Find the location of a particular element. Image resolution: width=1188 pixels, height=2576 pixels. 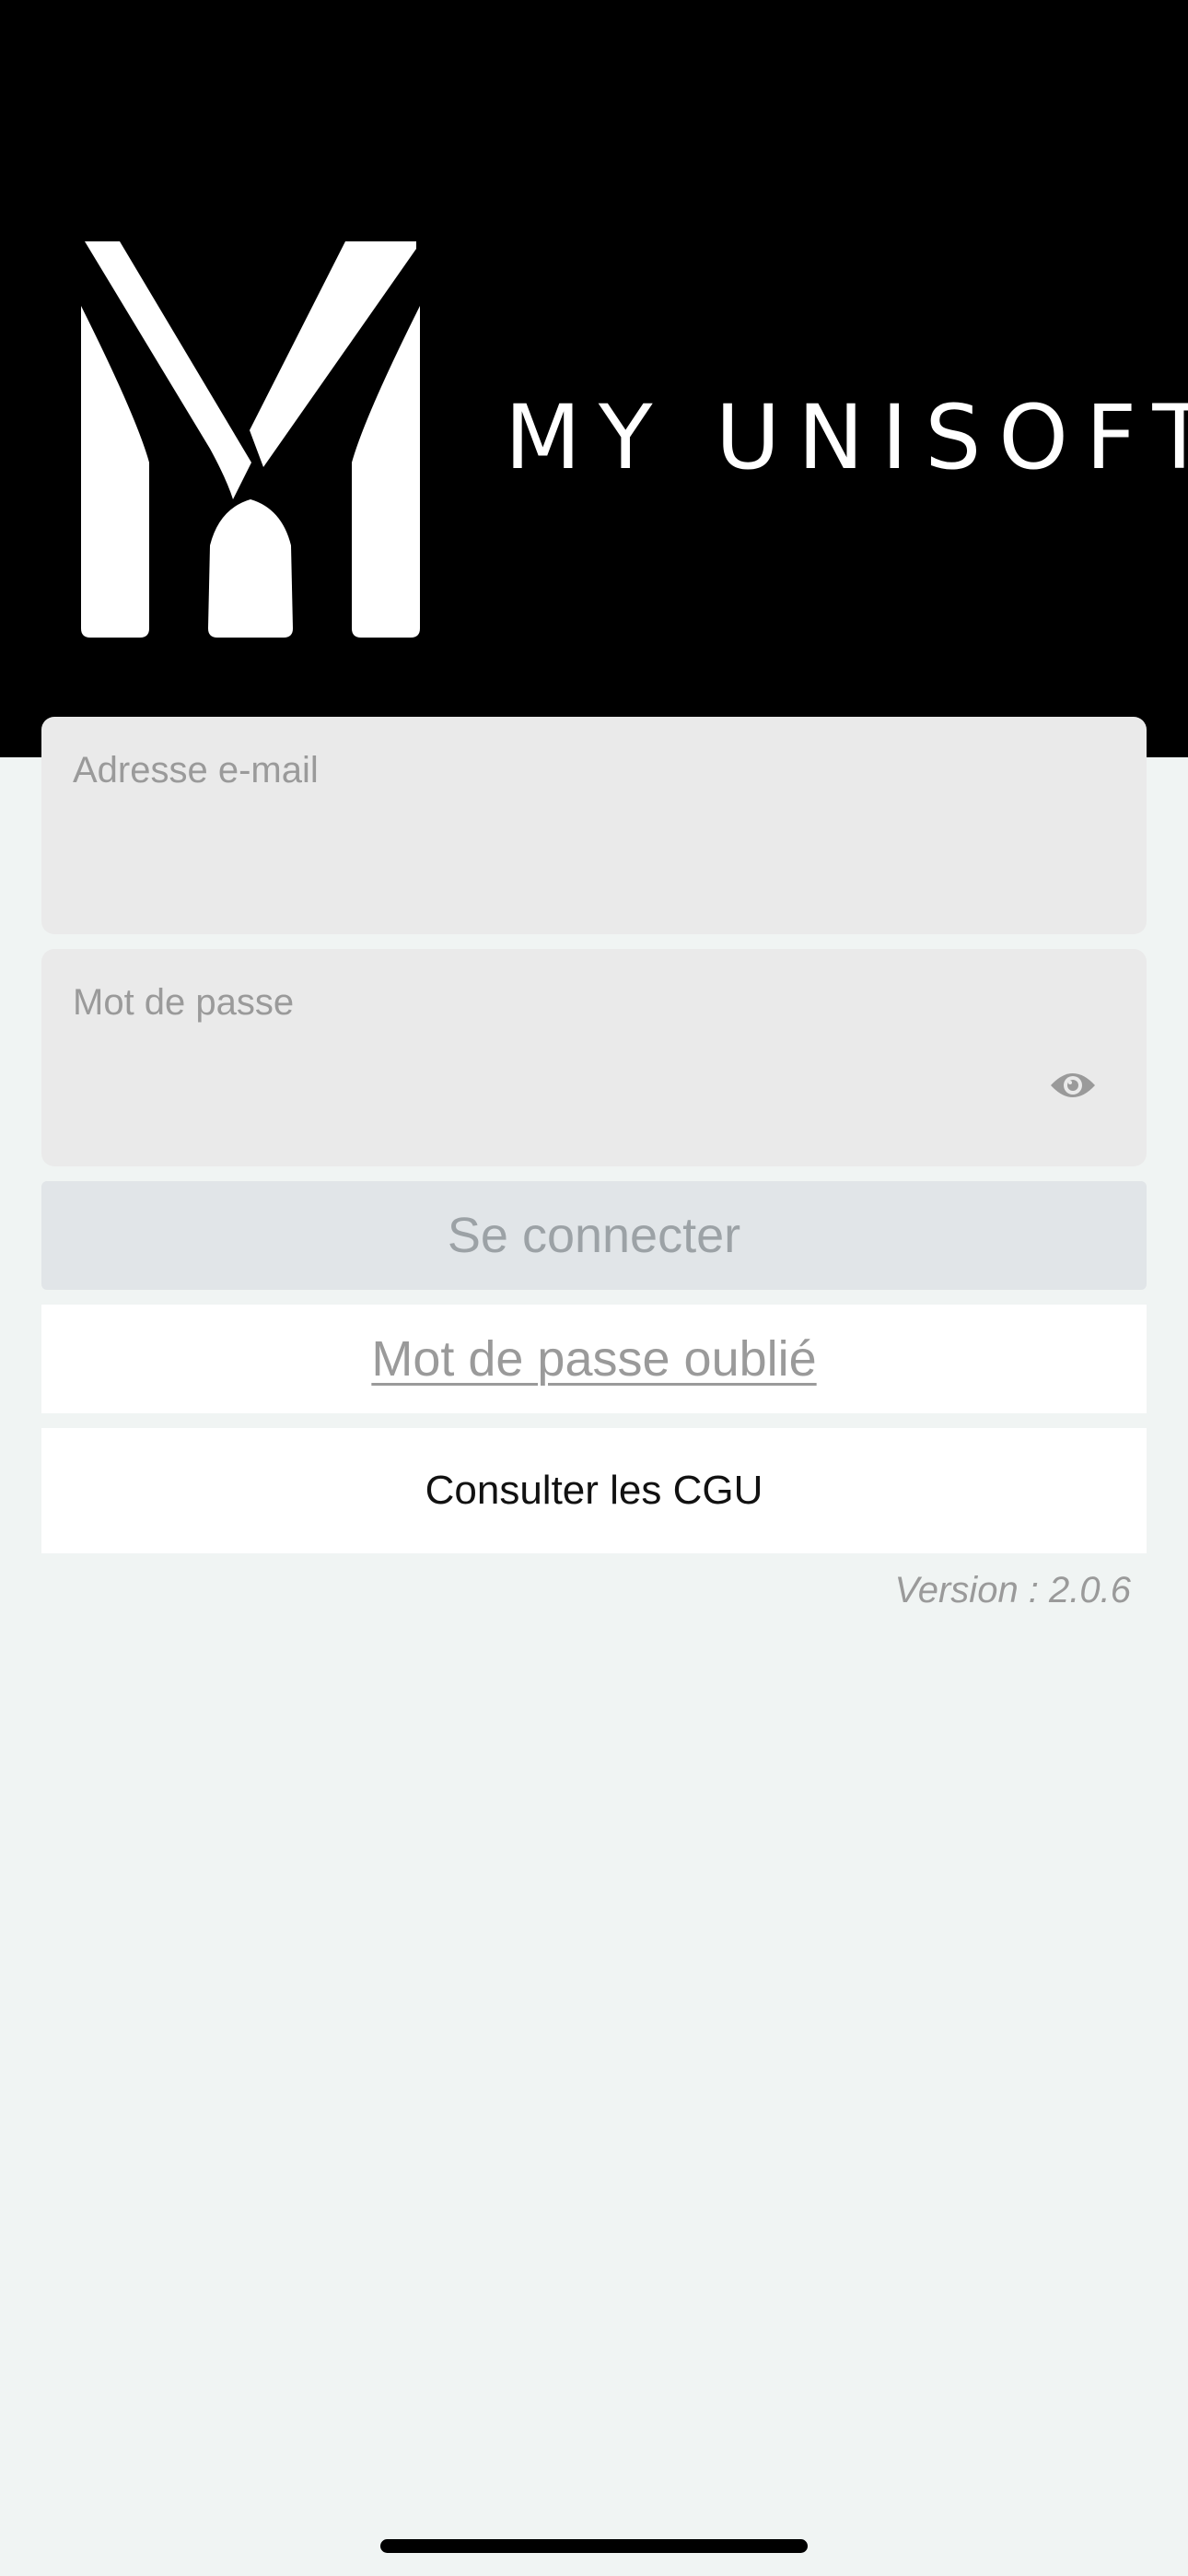

email-field: Adresse e-mail is located at coordinates (594, 825).